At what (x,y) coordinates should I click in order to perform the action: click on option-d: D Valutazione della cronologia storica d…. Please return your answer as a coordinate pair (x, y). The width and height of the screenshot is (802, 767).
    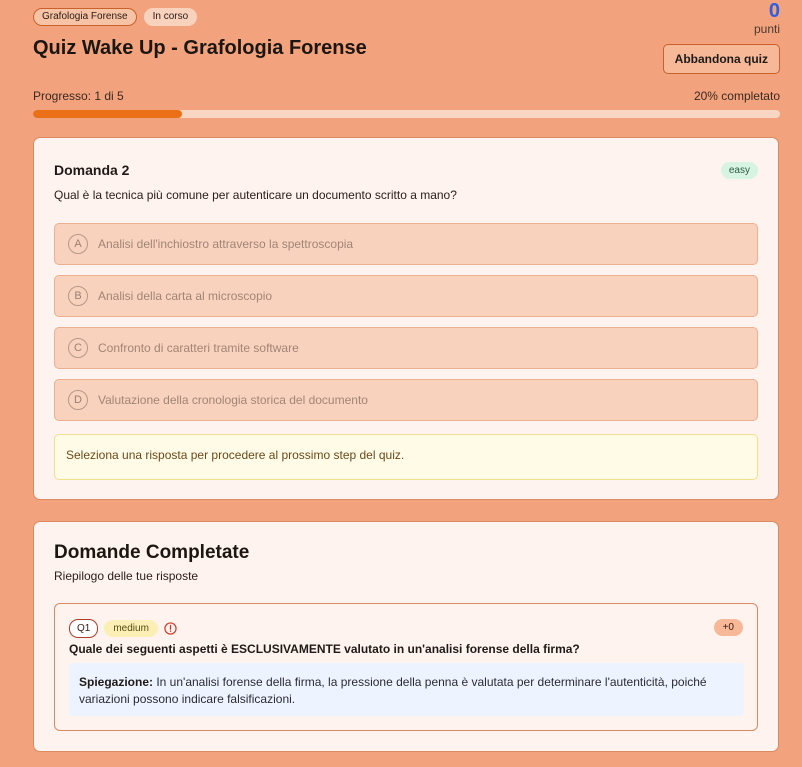
    Looking at the image, I should click on (406, 400).